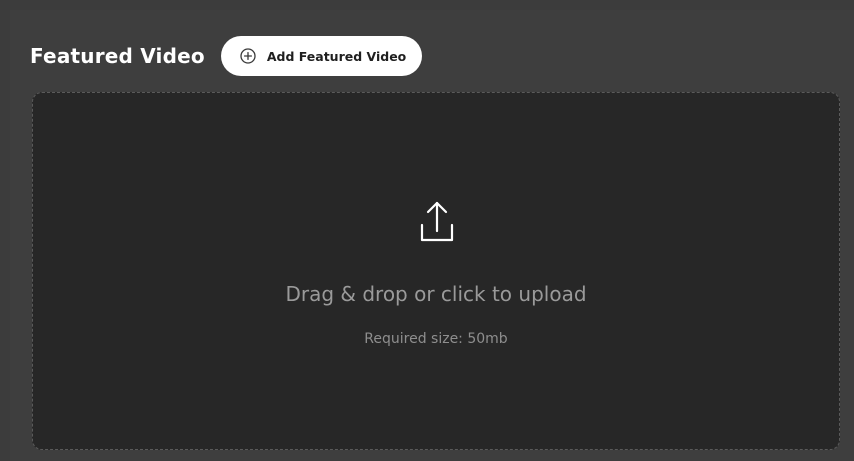  I want to click on add-featured-video-label: Add Featured Video, so click(336, 56).